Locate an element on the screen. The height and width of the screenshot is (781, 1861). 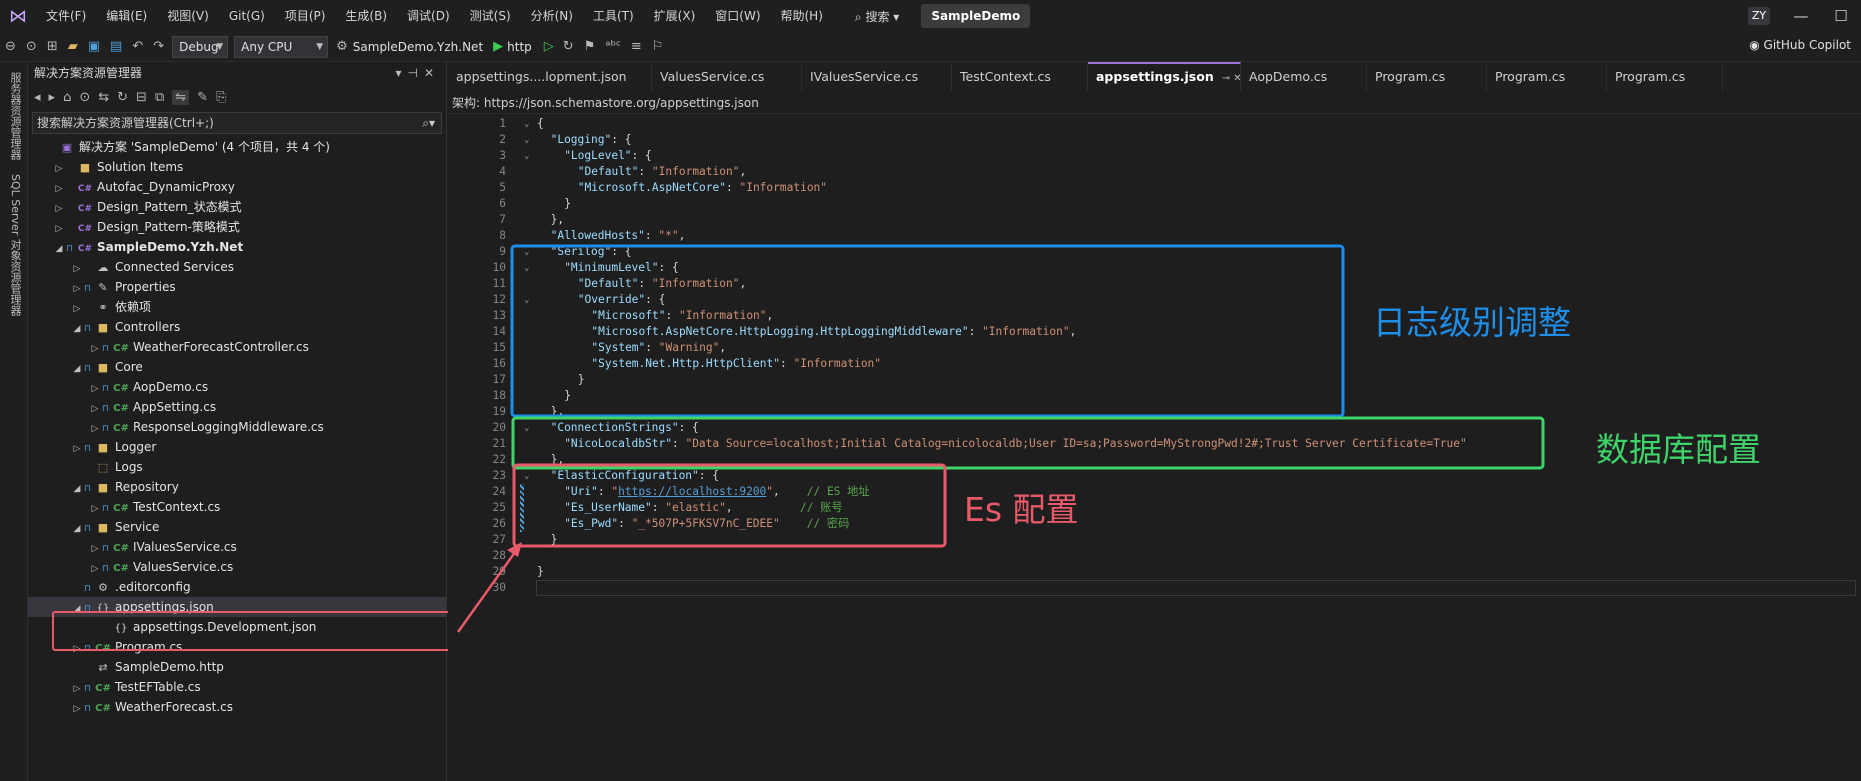
tree-item: ▷ C# Design_Pattern_状态模式 is located at coordinates (237, 207).